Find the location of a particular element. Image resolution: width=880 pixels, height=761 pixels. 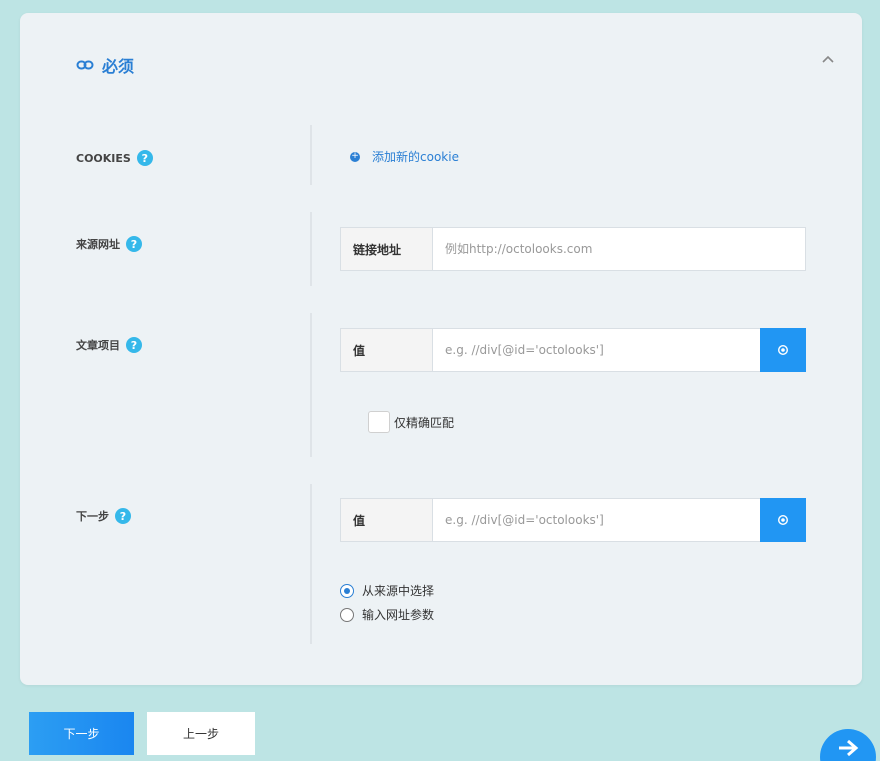

section-header: 必须 is located at coordinates (105, 65).